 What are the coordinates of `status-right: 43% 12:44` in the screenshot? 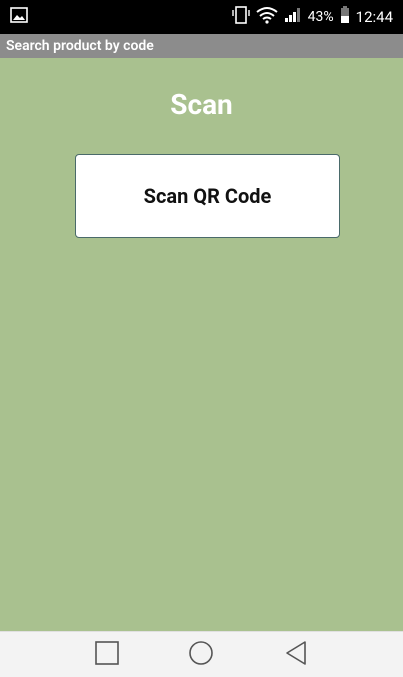 It's located at (312, 17).